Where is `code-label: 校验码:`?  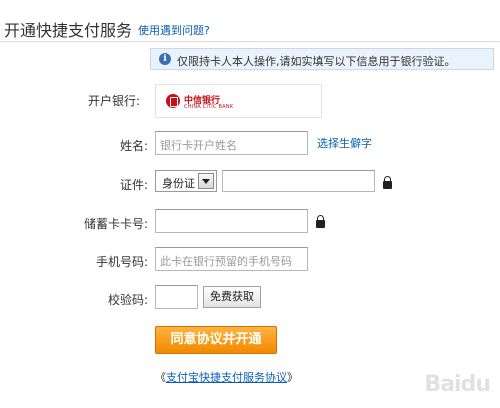
code-label: 校验码: is located at coordinates (127, 300).